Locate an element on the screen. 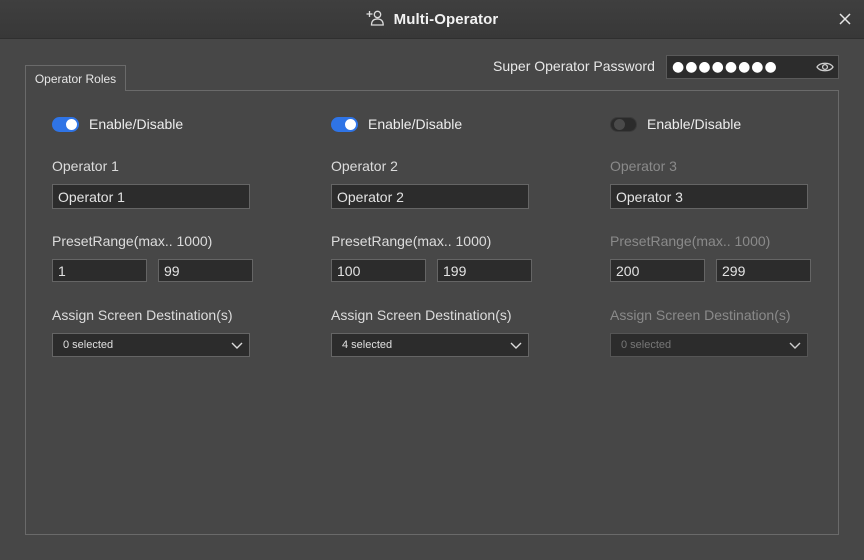 Image resolution: width=864 pixels, height=560 pixels. password-field is located at coordinates (752, 67).